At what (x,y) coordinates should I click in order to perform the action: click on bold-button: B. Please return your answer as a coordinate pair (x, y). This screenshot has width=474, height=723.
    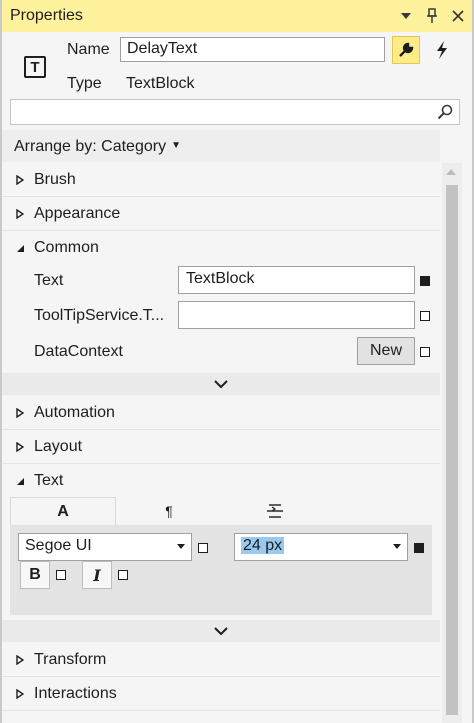
    Looking at the image, I should click on (35, 575).